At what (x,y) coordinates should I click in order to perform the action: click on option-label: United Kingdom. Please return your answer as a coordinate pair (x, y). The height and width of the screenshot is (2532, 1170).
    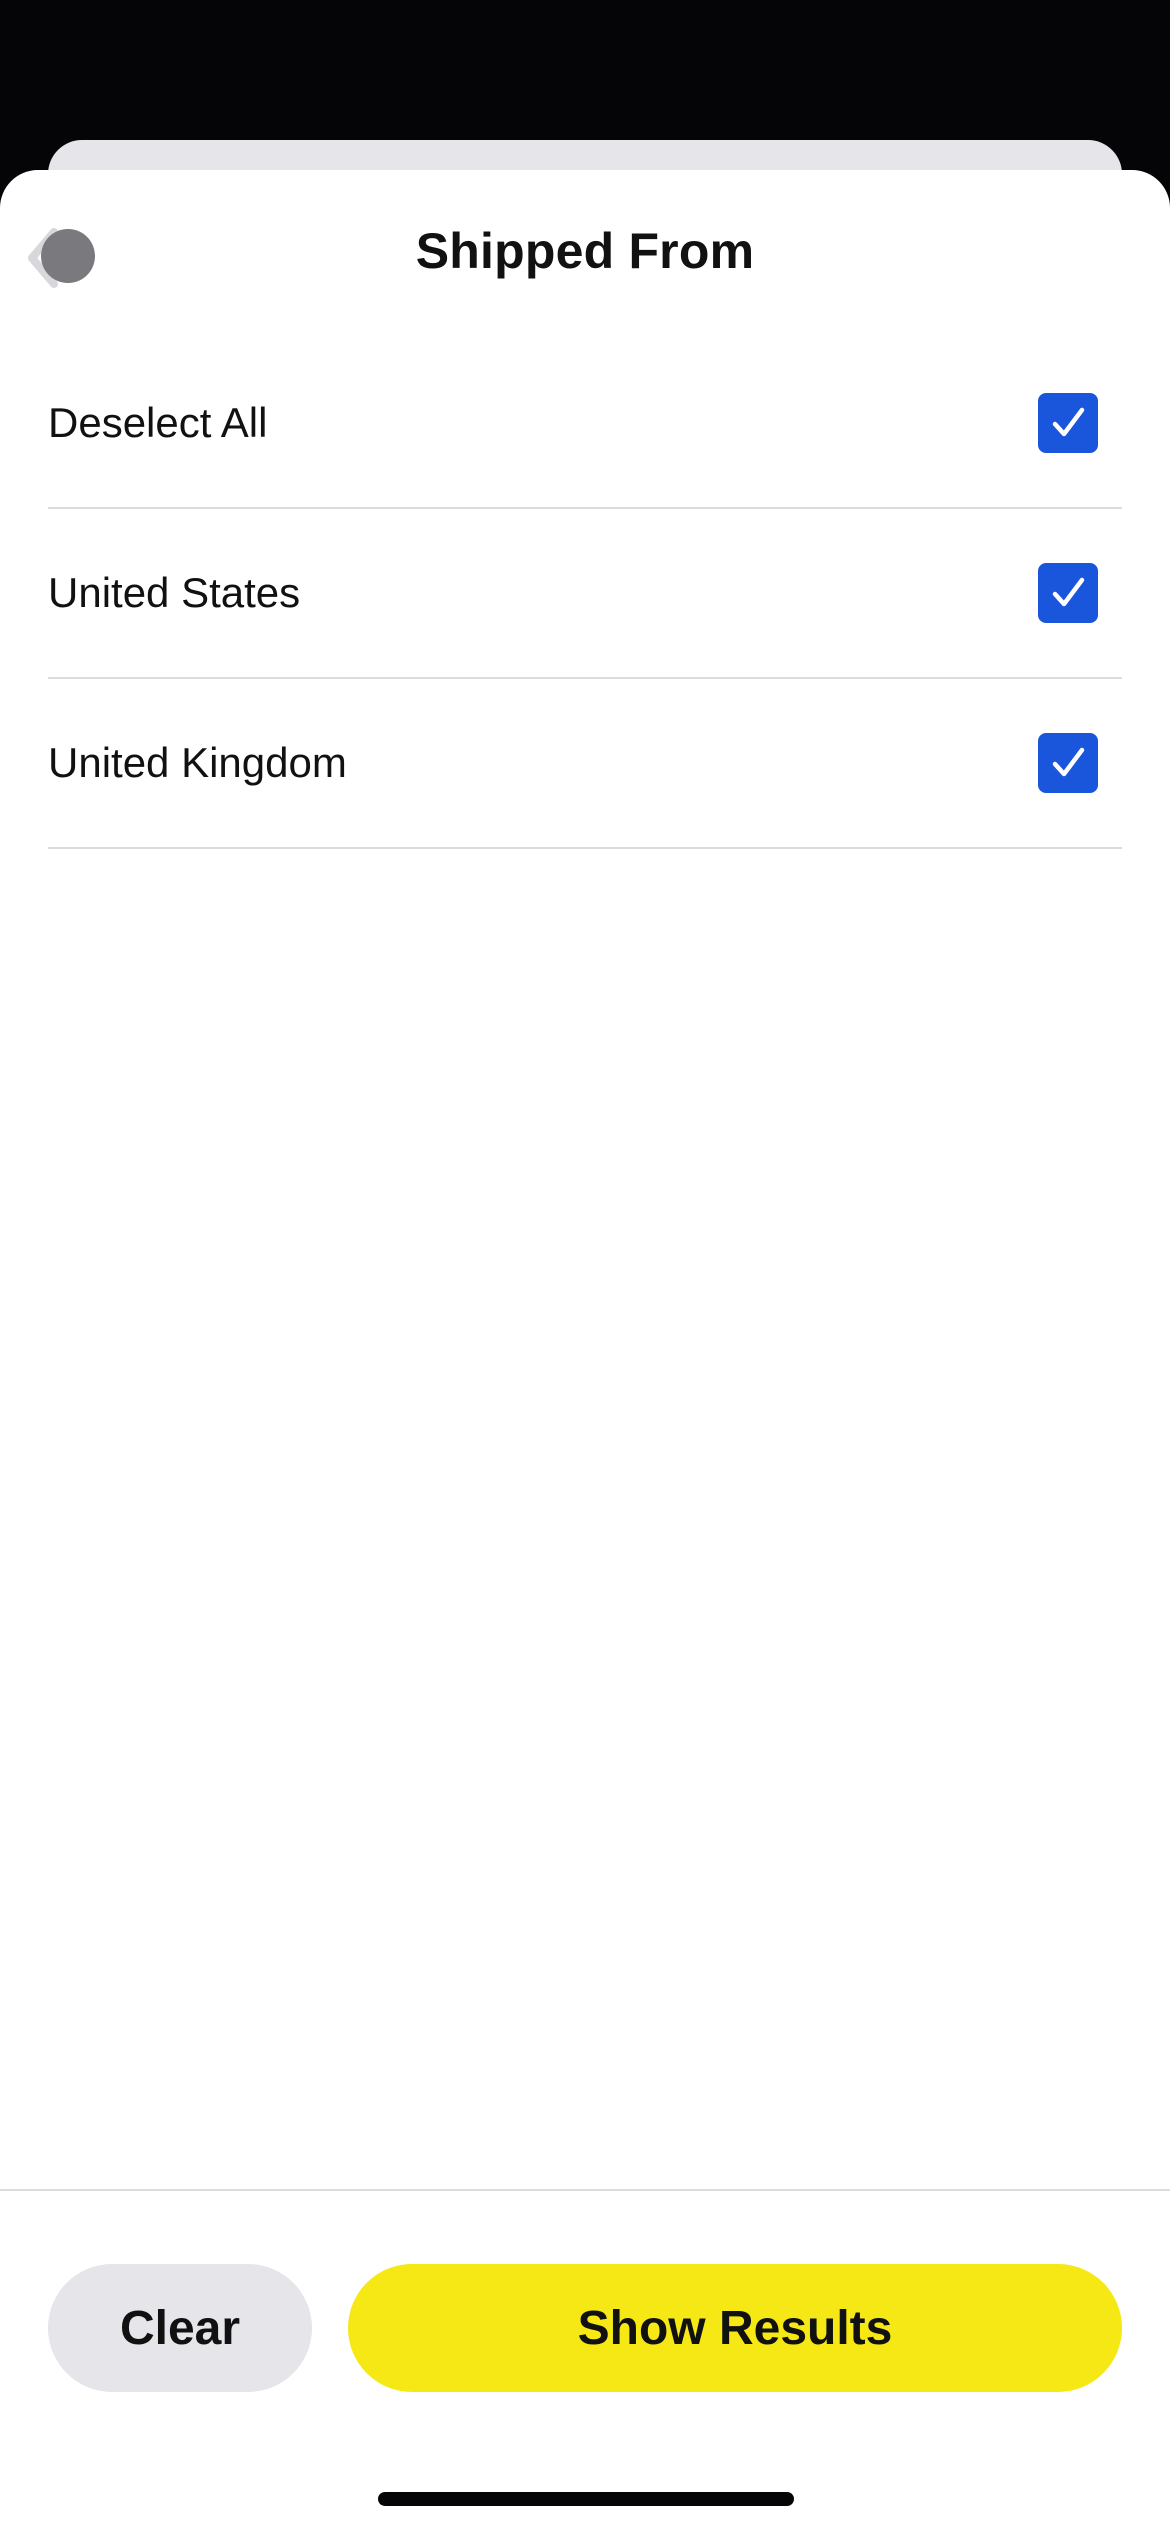
    Looking at the image, I should click on (197, 762).